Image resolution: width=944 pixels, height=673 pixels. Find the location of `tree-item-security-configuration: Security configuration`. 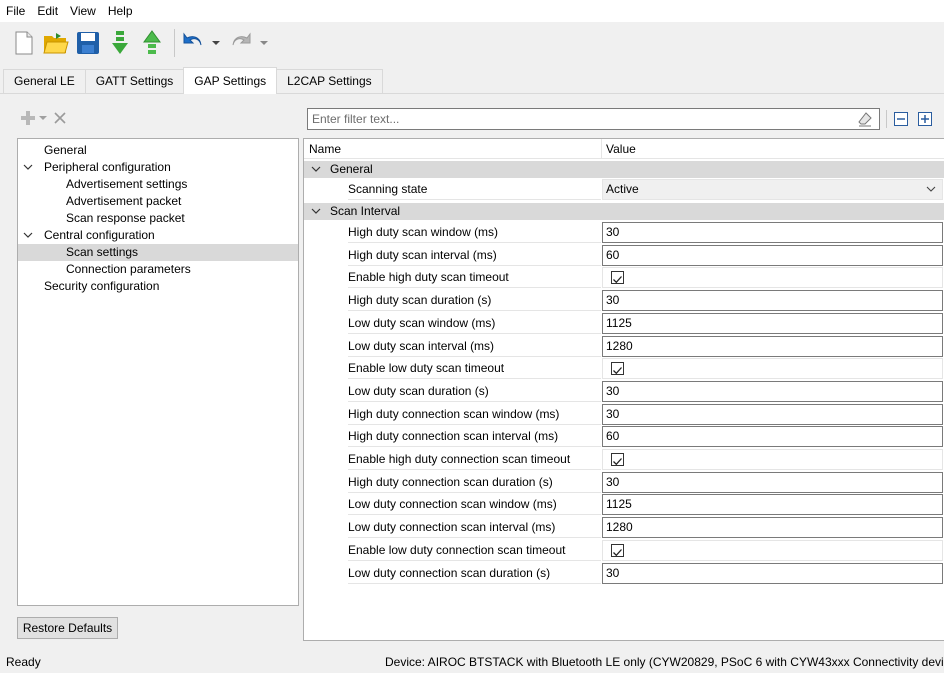

tree-item-security-configuration: Security configuration is located at coordinates (158, 286).